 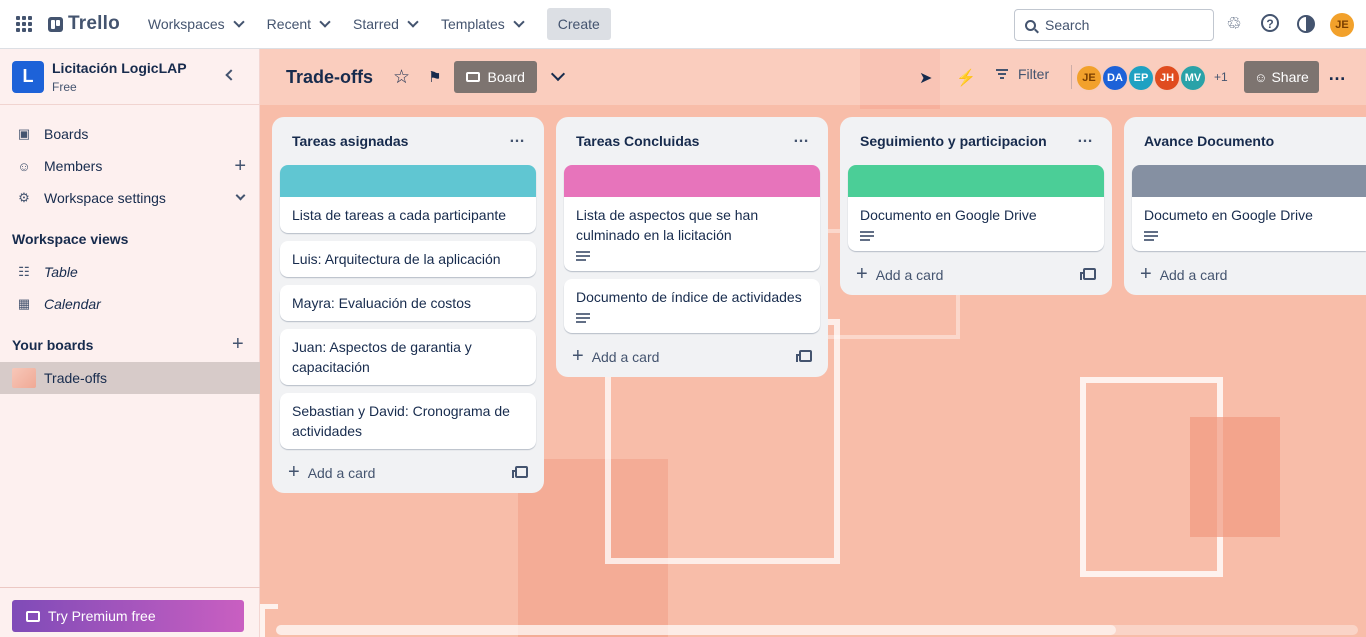 What do you see at coordinates (638, 141) in the screenshot?
I see `list-title: Tareas Concluidas` at bounding box center [638, 141].